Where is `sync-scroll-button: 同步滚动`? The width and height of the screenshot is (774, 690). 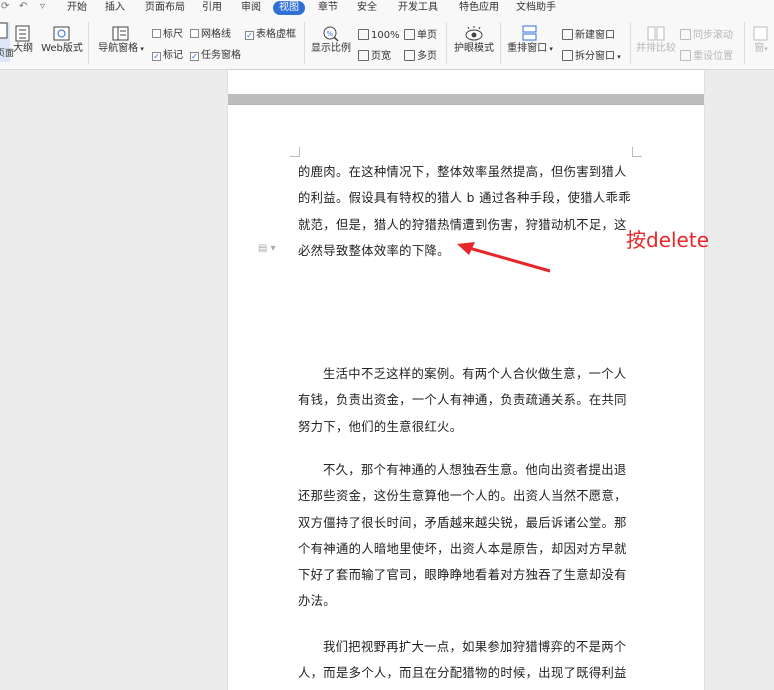
sync-scroll-button: 同步滚动 is located at coordinates (706, 35).